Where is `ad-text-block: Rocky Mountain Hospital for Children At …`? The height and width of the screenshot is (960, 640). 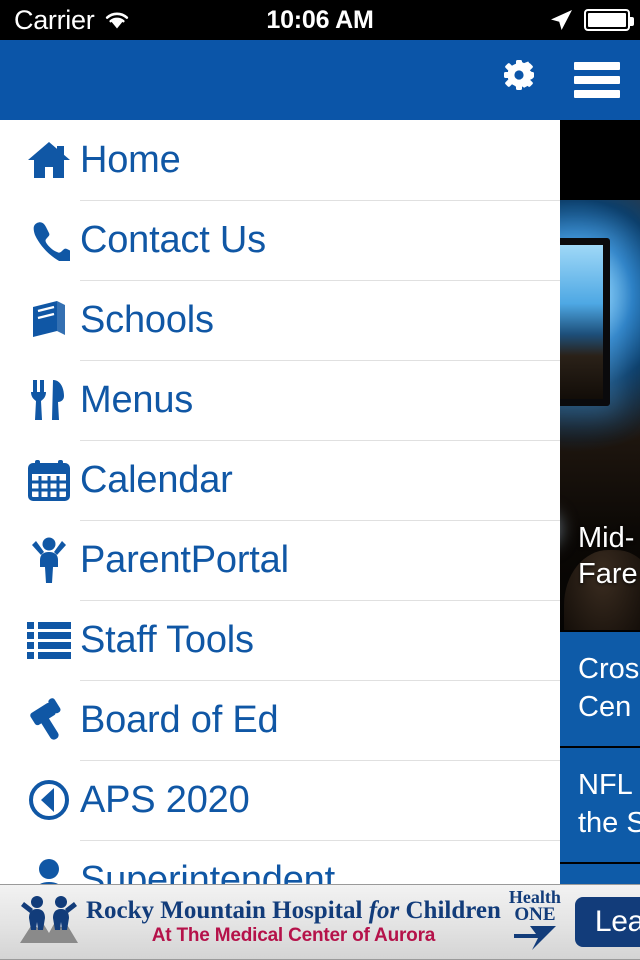 ad-text-block: Rocky Mountain Hospital for Children At … is located at coordinates (293, 922).